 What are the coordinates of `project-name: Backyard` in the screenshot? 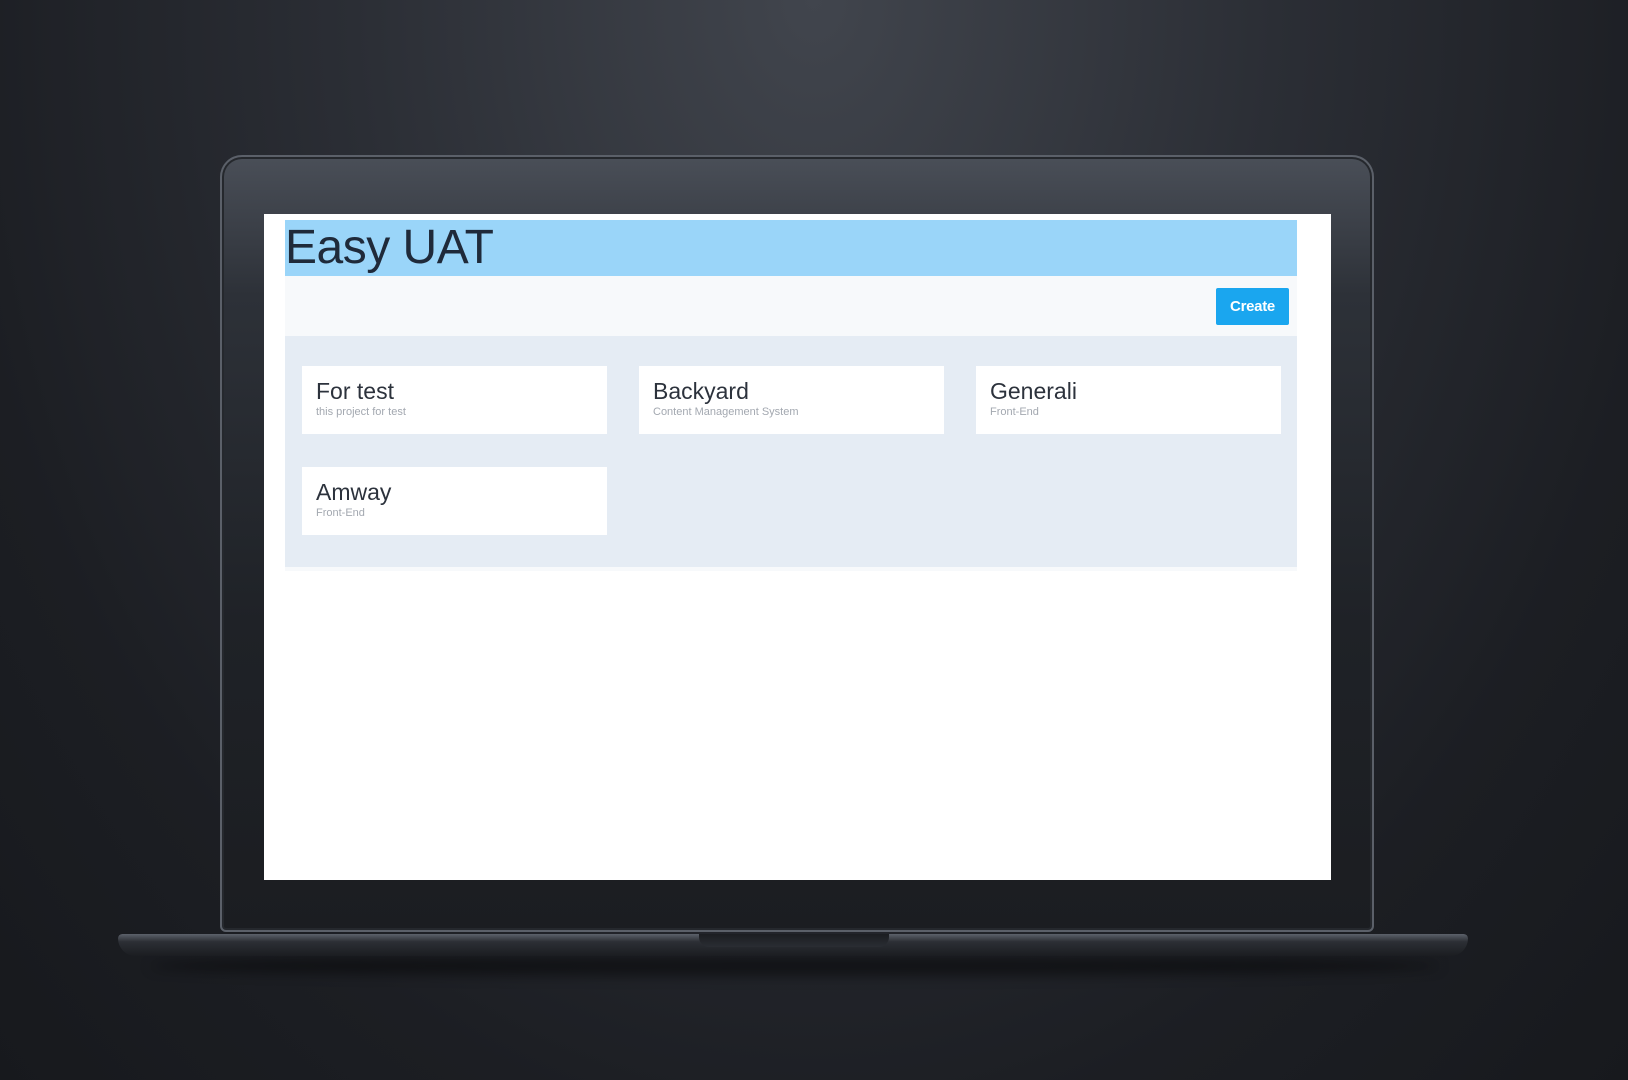 It's located at (701, 391).